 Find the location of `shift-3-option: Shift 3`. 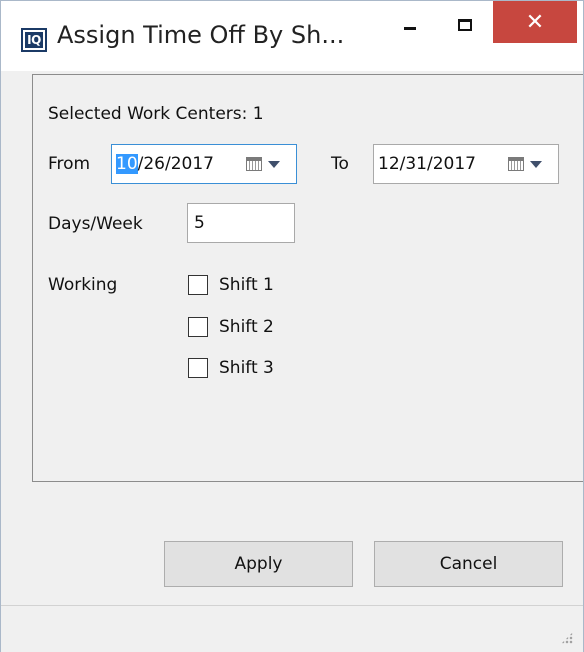

shift-3-option: Shift 3 is located at coordinates (231, 368).